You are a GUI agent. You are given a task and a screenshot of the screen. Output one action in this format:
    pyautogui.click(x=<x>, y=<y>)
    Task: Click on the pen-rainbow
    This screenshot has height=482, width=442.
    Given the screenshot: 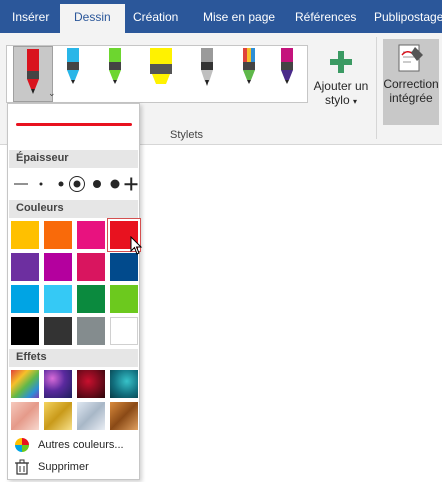 What is the action you would take?
    pyautogui.click(x=250, y=74)
    